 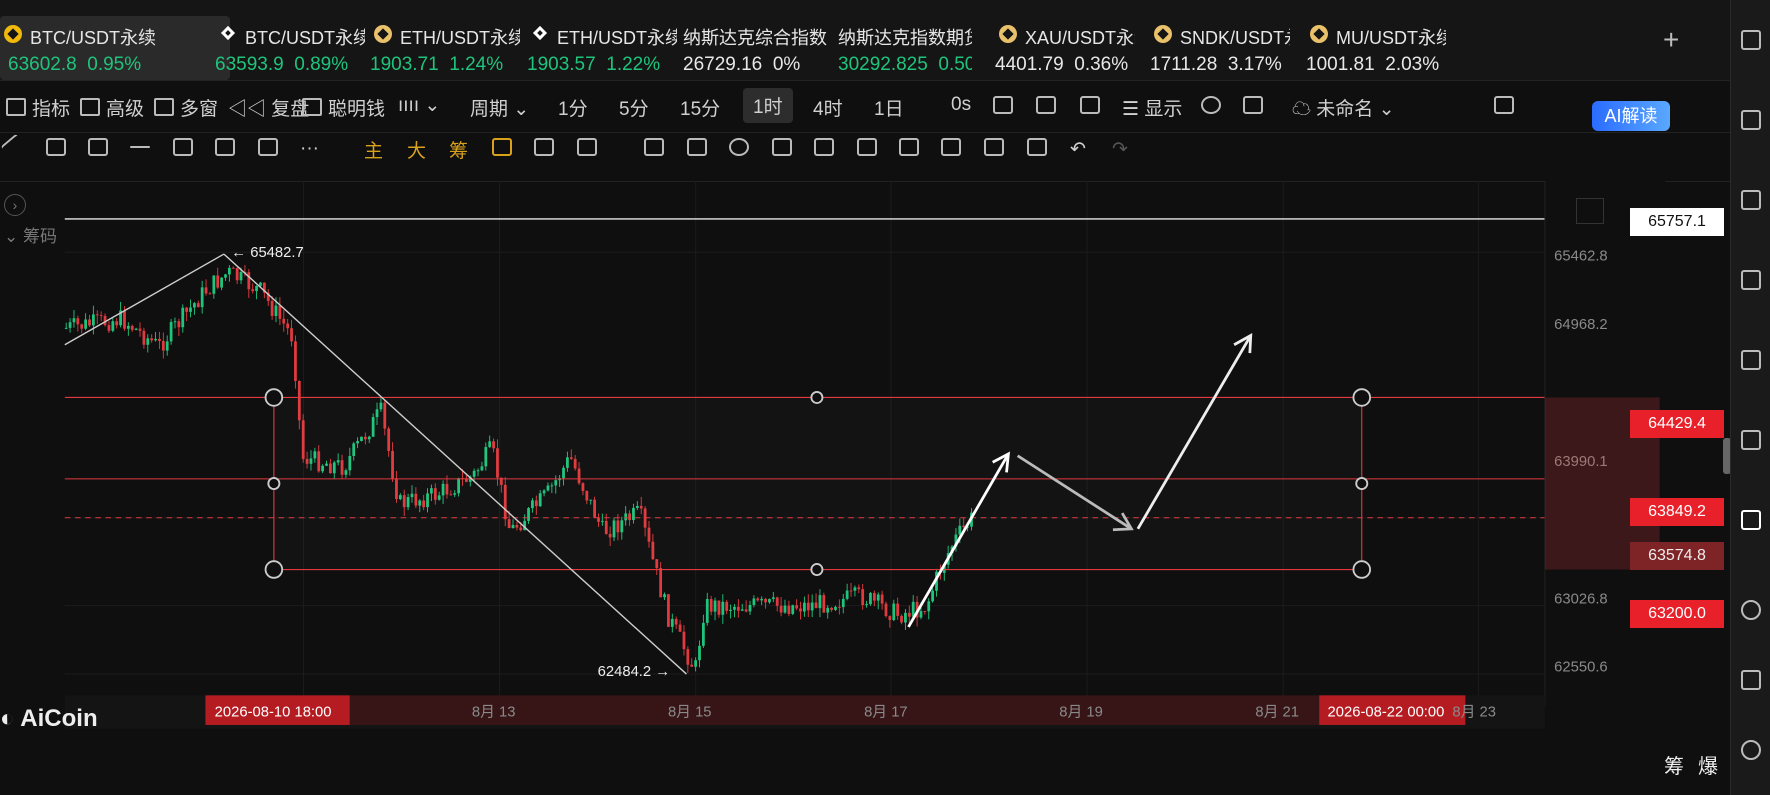 I want to click on ticker-tab-eth-binance: ETH/USDT永续 1903.71 1.24%, so click(x=456, y=48).